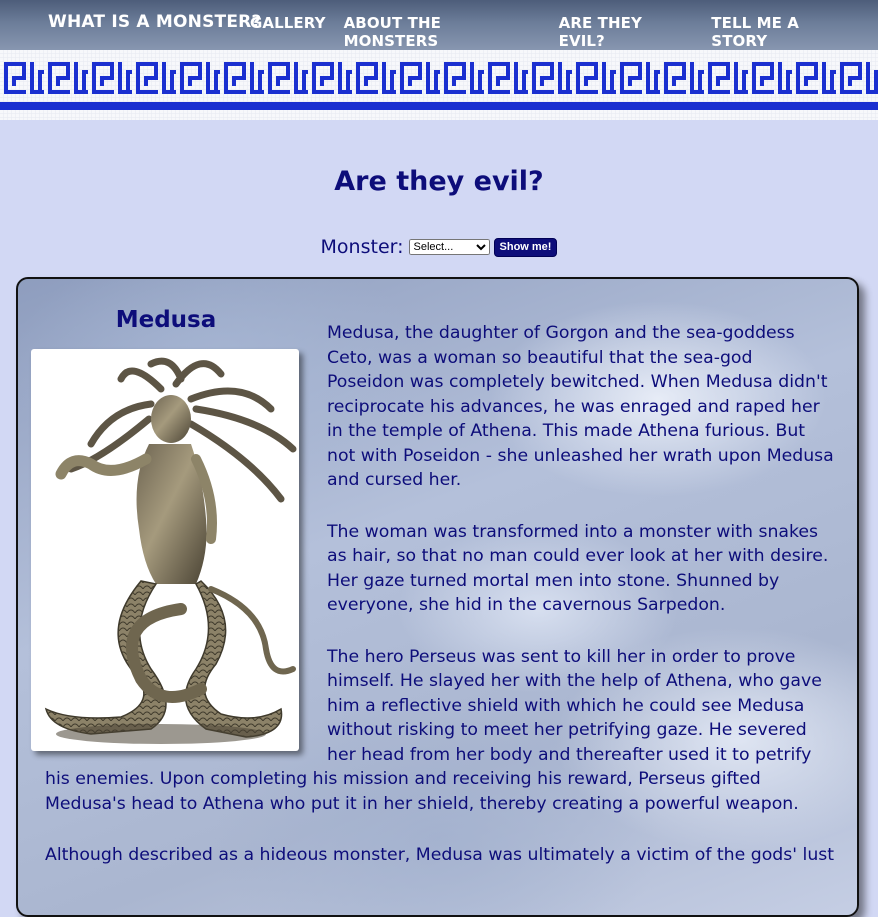 The width and height of the screenshot is (878, 917). I want to click on show-me-button: Show me!, so click(525, 247).